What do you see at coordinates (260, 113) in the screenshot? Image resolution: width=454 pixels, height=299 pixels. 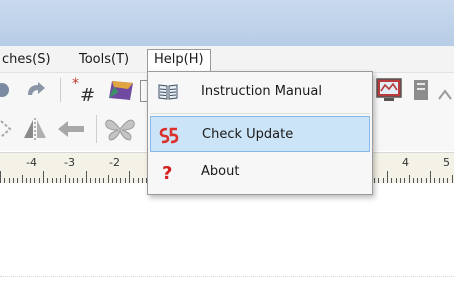 I see `menu-separator` at bounding box center [260, 113].